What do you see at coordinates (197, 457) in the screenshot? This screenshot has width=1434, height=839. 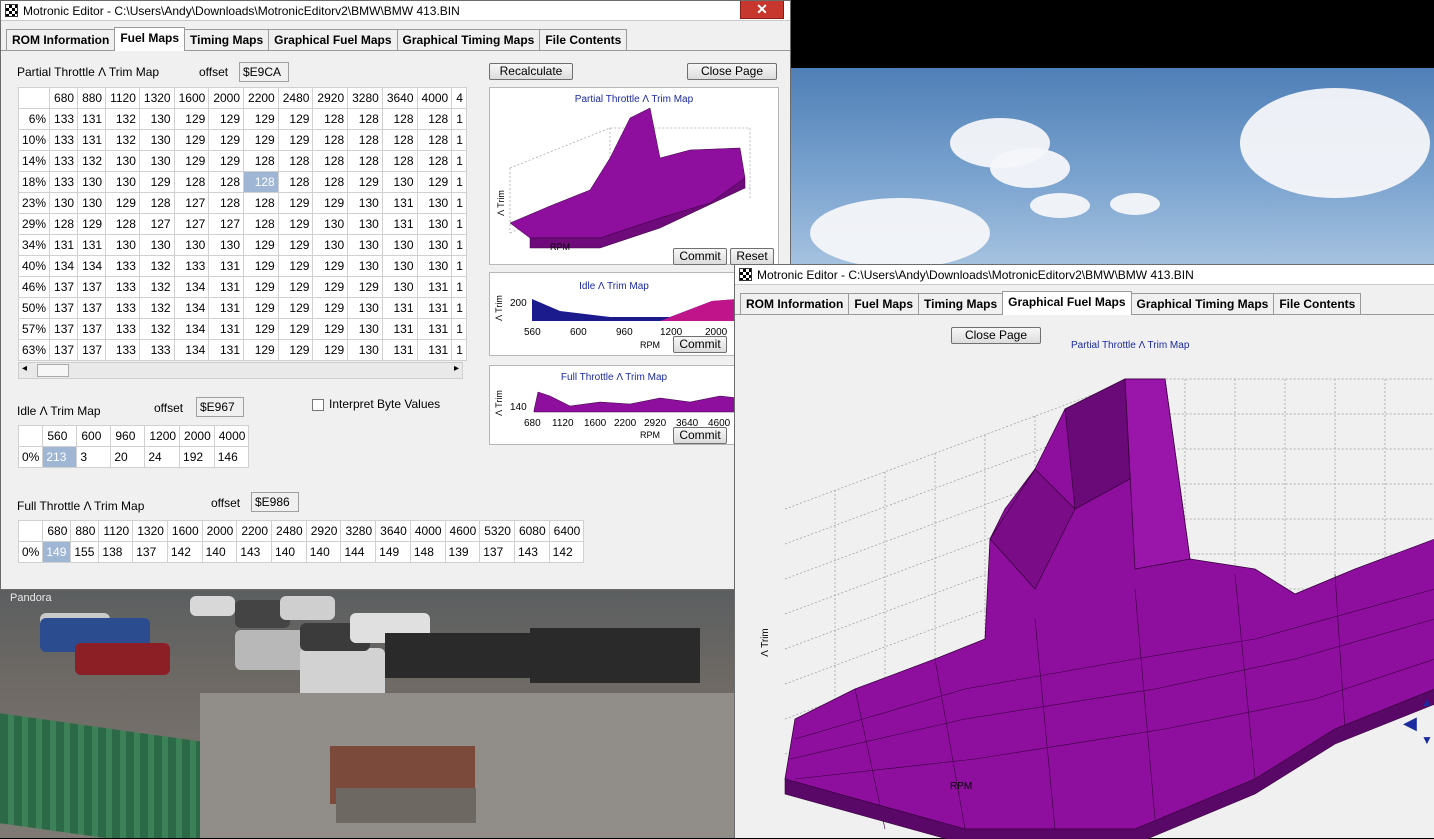 I see `map-cell: 192` at bounding box center [197, 457].